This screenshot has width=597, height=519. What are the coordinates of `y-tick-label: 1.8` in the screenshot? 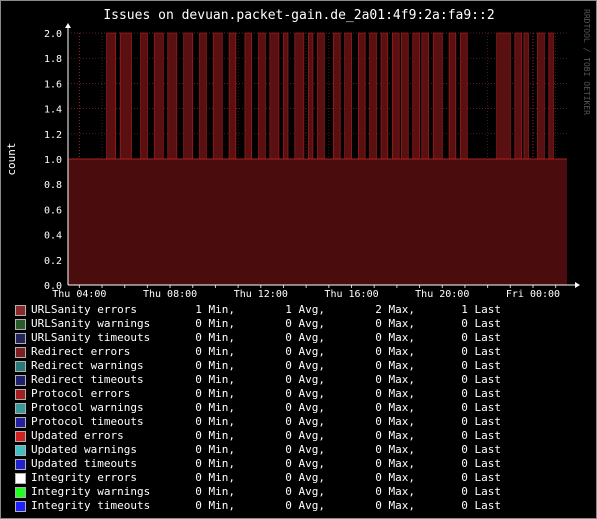 It's located at (53, 59).